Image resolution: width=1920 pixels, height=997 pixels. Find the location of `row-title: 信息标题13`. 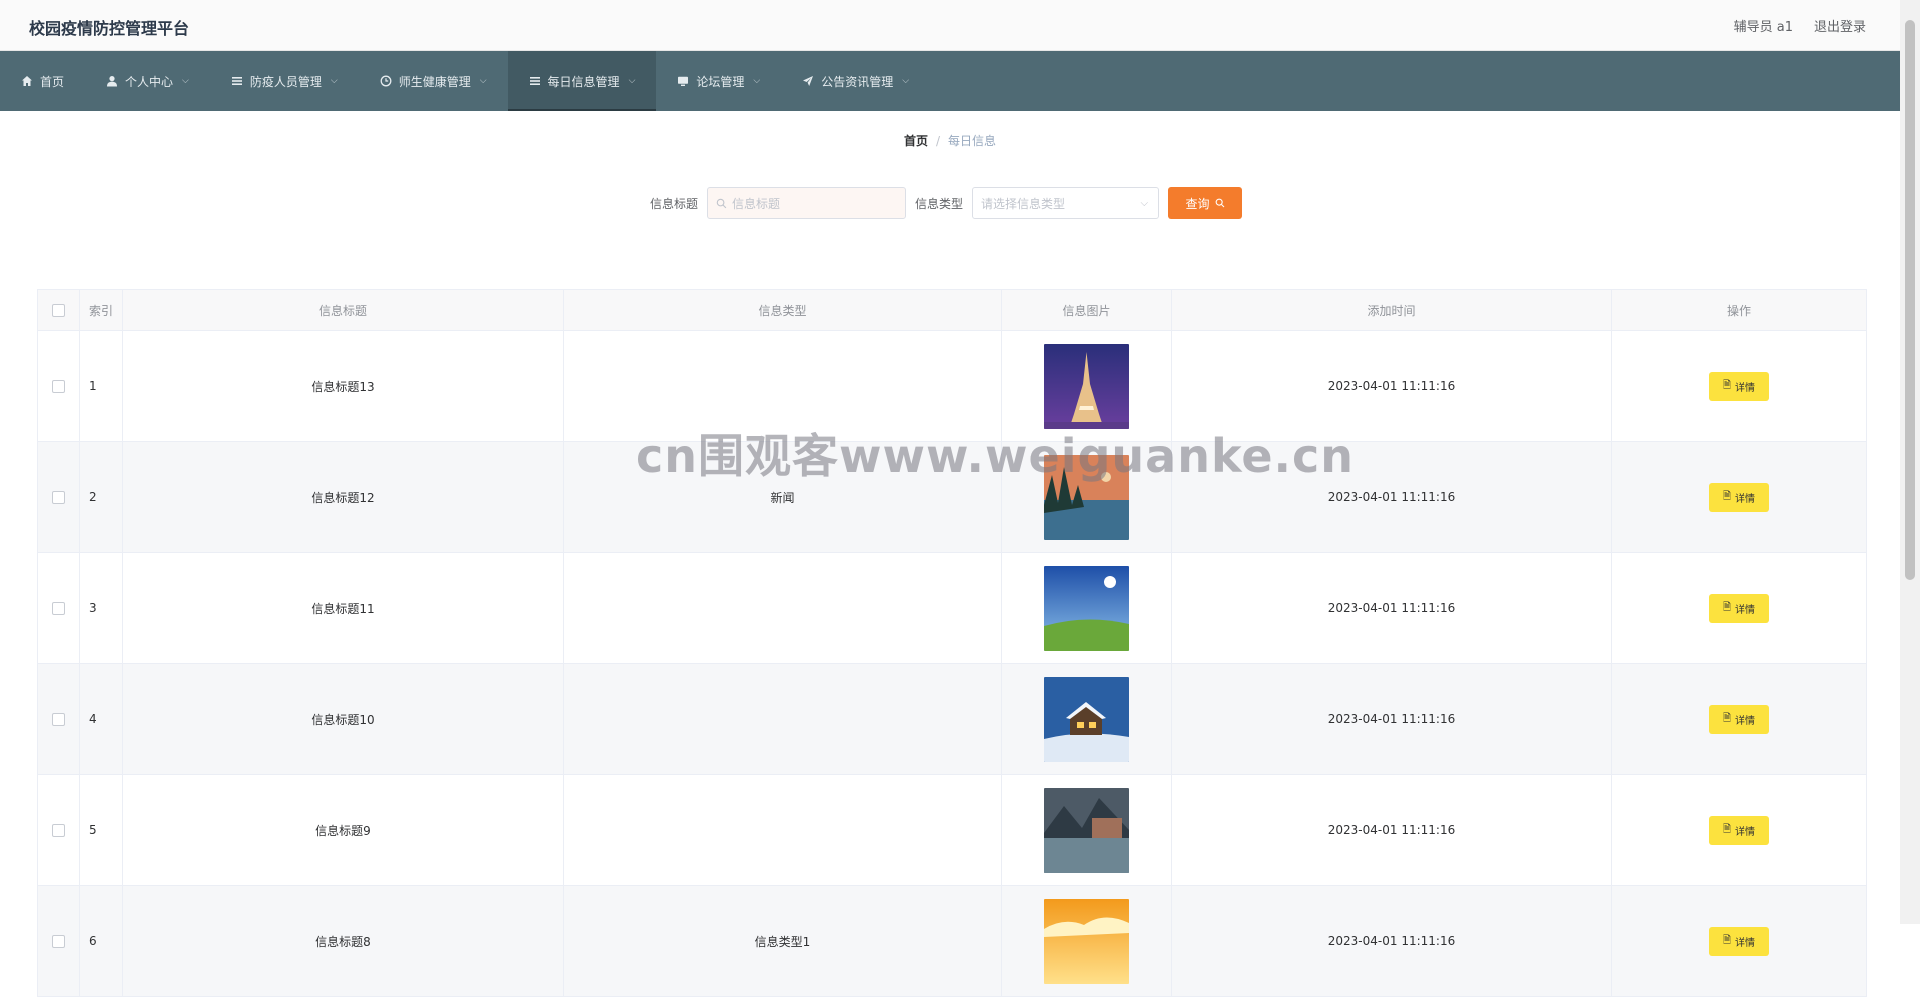

row-title: 信息标题13 is located at coordinates (343, 386).